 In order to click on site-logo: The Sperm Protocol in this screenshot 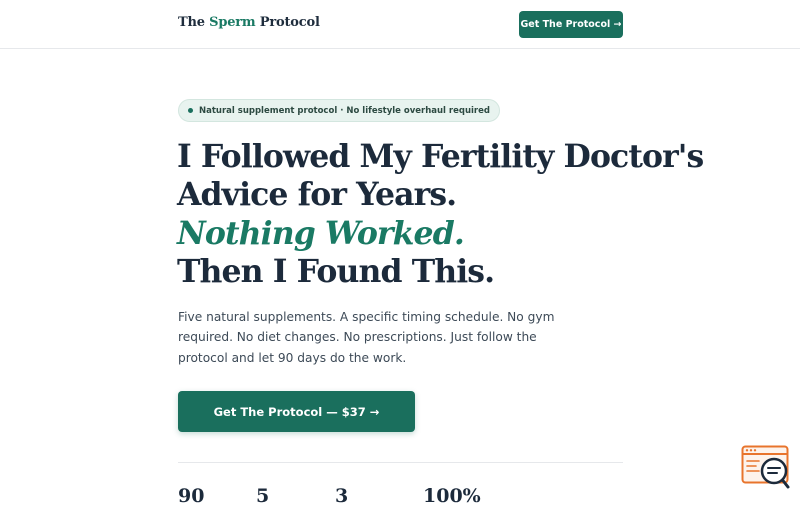, I will do `click(249, 22)`.